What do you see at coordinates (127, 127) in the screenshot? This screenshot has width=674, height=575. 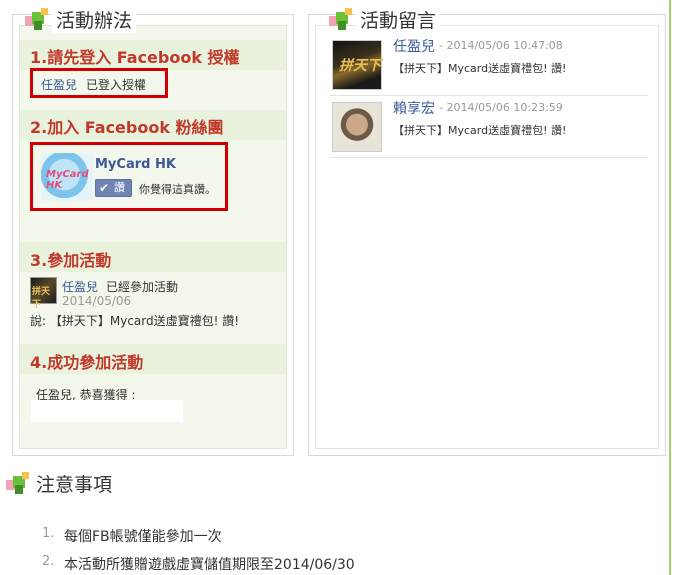 I see `step2-title: 2.加入 Facebook 粉絲團` at bounding box center [127, 127].